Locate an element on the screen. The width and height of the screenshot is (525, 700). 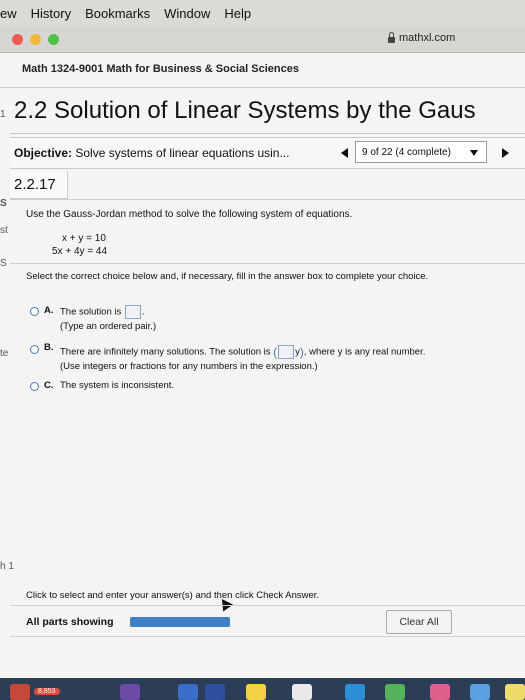
equation-2: 5x + 4y = 44 is located at coordinates (80, 251).